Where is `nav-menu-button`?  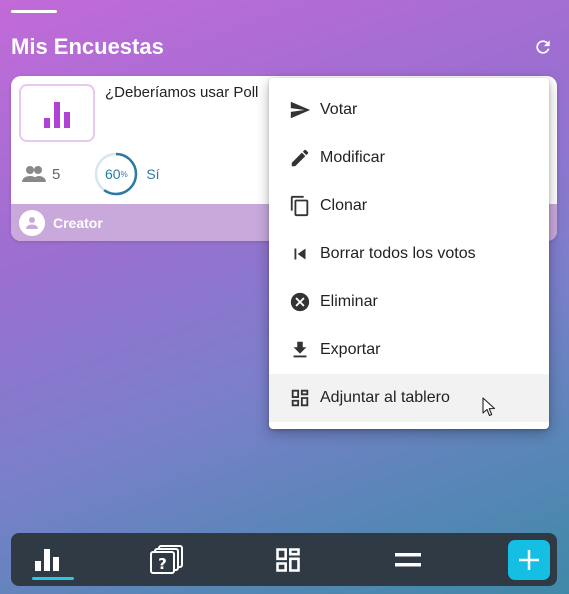 nav-menu-button is located at coordinates (408, 559).